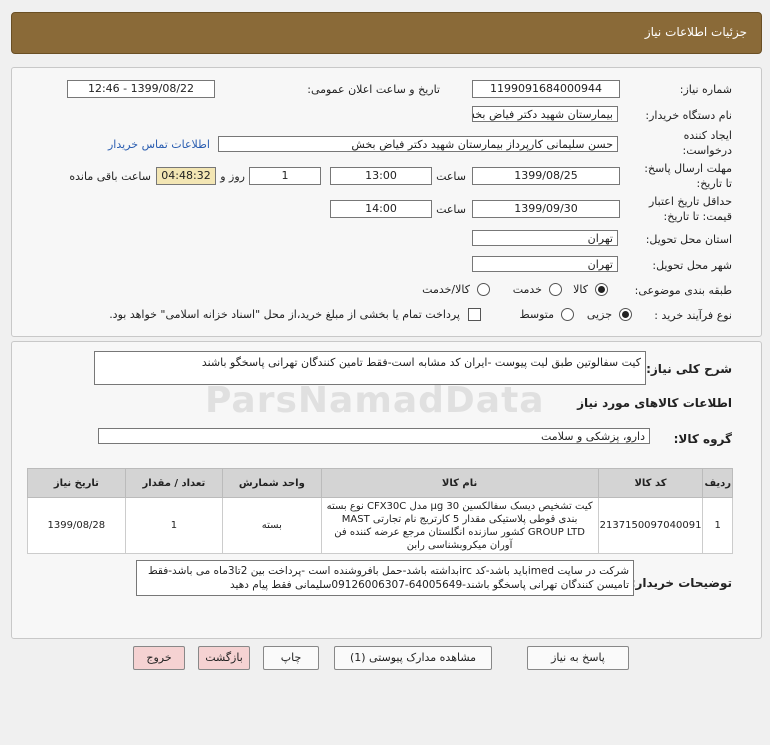  I want to click on col-header-name: نام کالا, so click(459, 483).